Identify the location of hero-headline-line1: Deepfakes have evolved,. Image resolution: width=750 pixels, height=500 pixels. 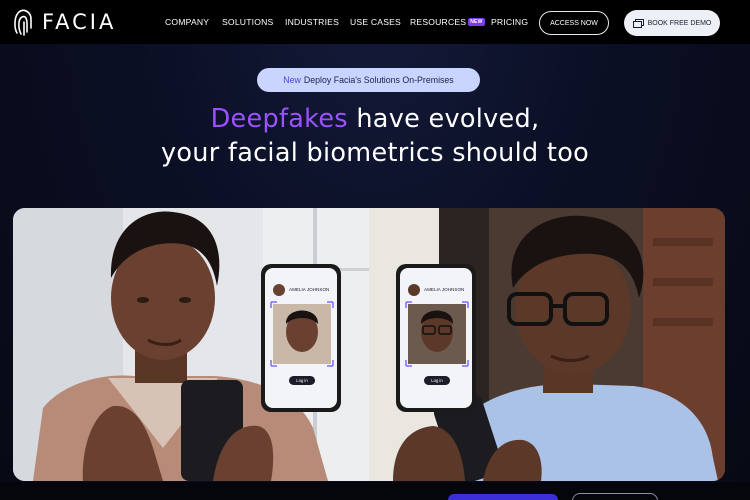
(375, 119).